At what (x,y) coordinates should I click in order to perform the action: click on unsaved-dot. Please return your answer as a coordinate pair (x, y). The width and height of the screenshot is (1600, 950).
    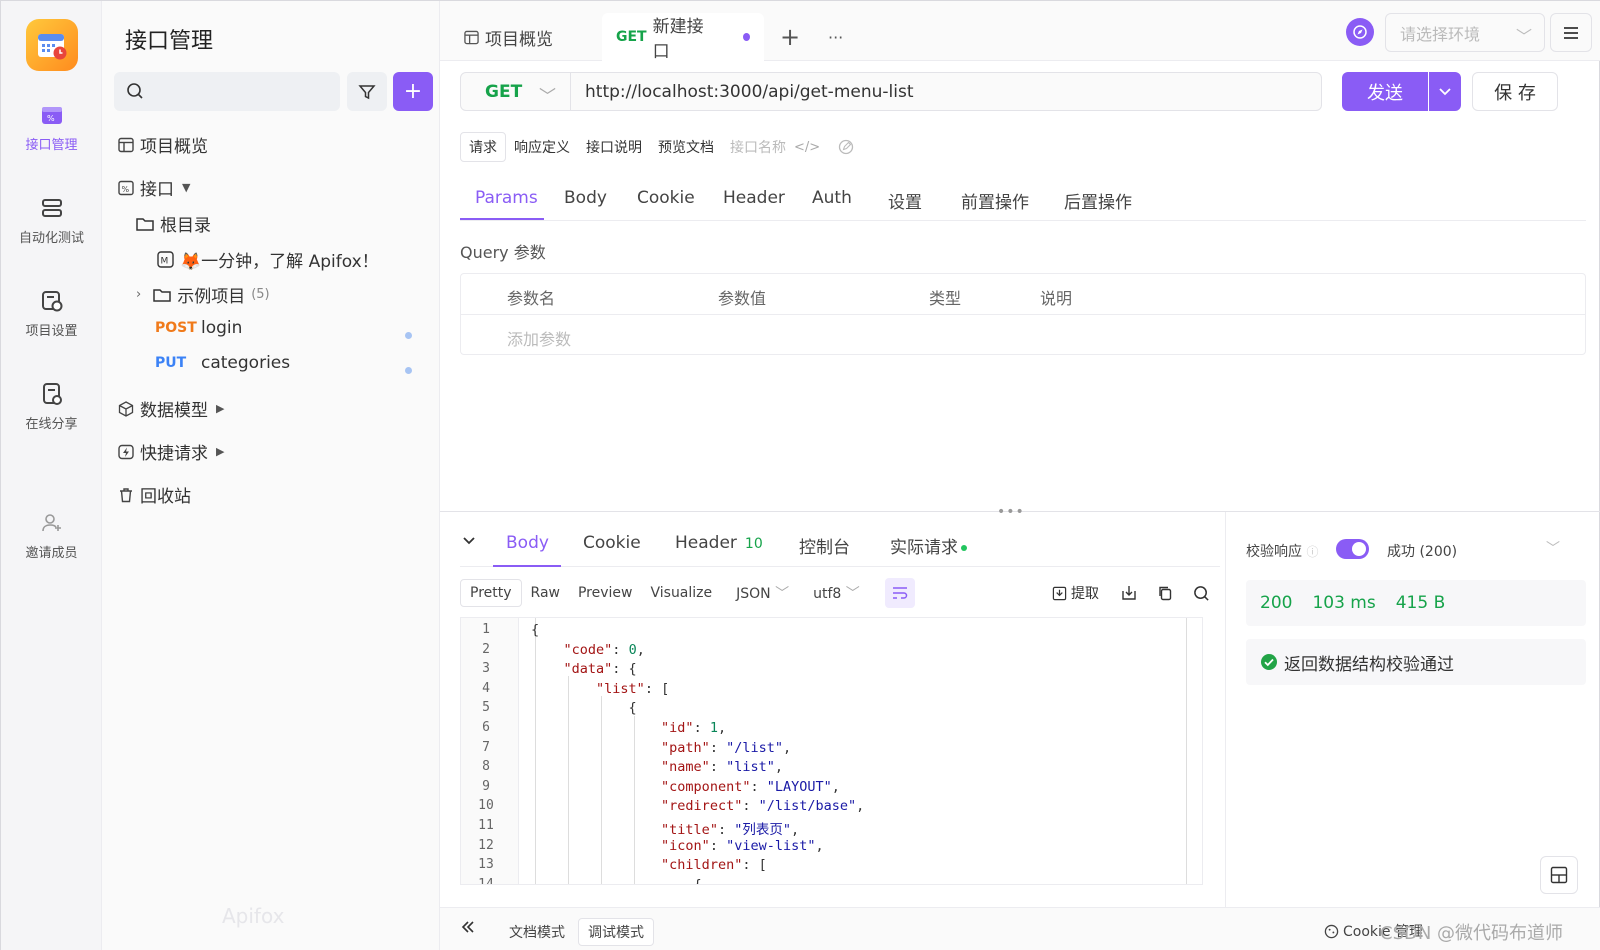
    Looking at the image, I should click on (408, 370).